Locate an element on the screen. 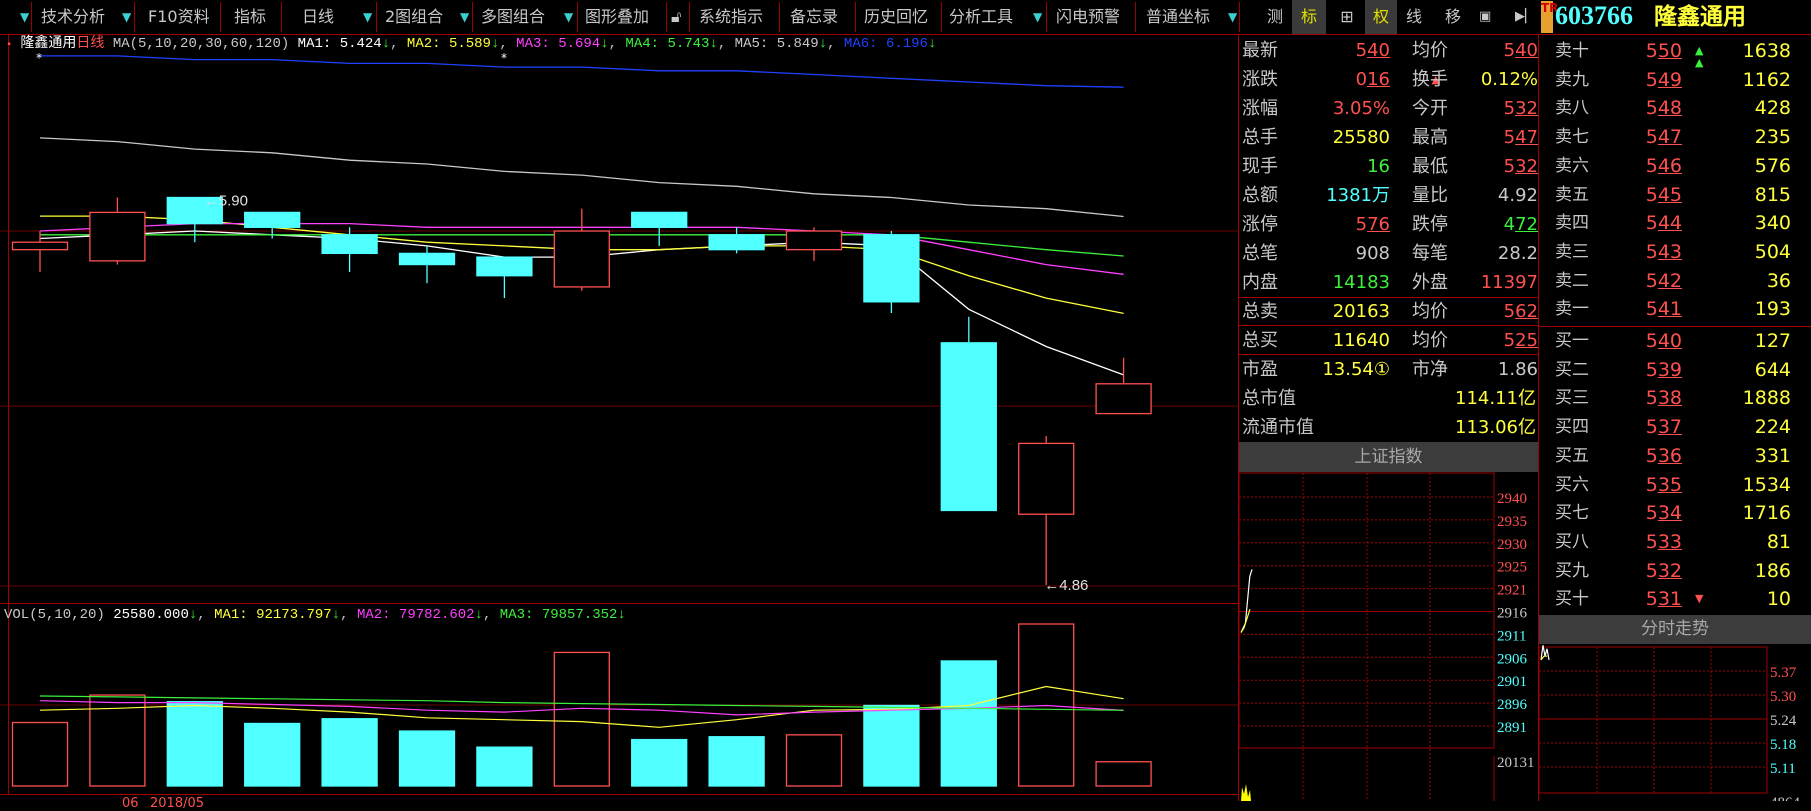 This screenshot has height=811, width=1811. date-label: 2018/05 is located at coordinates (177, 803).